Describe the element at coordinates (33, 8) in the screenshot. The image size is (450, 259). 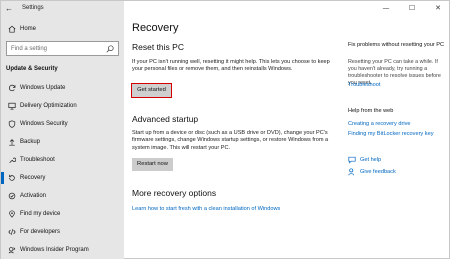
I see `window-title: Settings` at that location.